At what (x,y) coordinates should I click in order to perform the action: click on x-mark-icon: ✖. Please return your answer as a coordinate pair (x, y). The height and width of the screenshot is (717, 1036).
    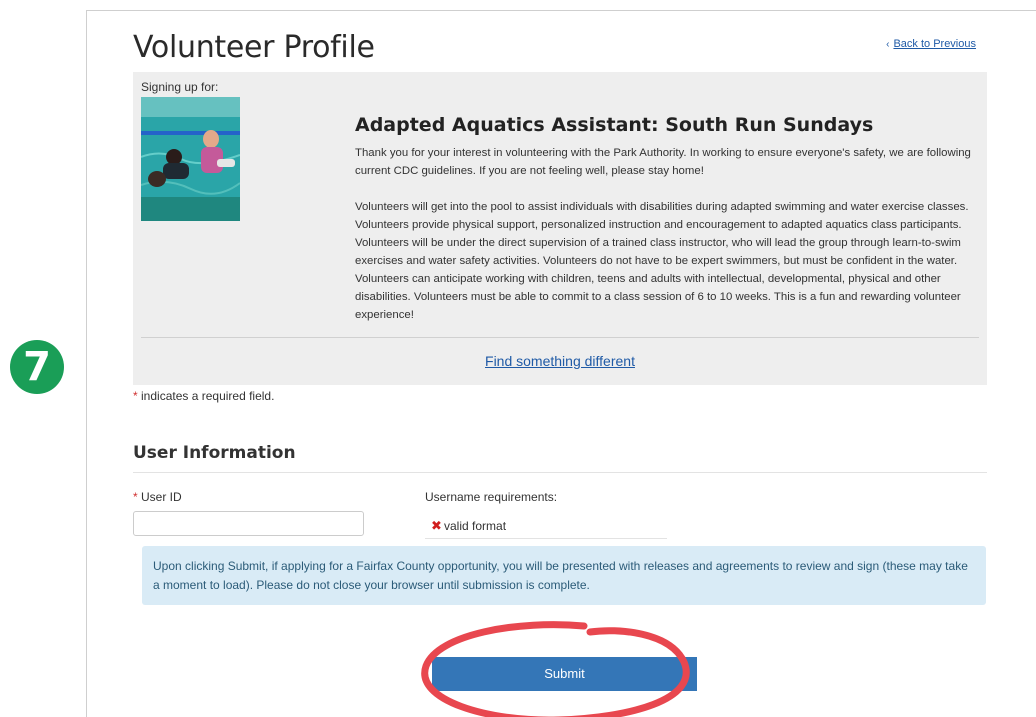
    Looking at the image, I should click on (436, 525).